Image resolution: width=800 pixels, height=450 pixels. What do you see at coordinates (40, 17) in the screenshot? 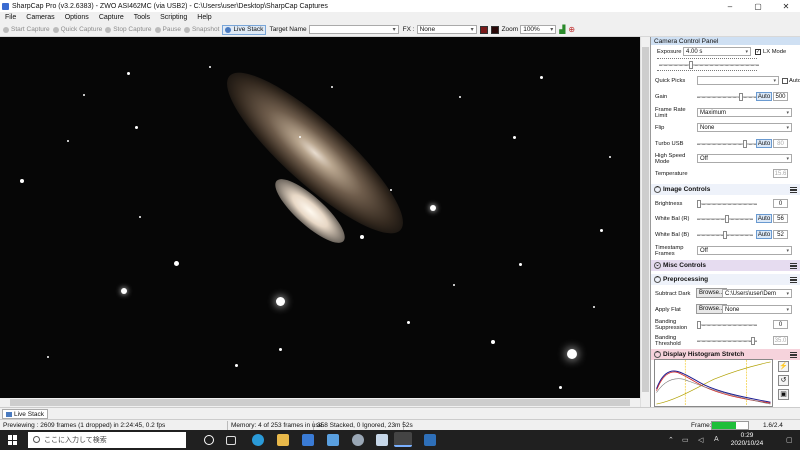
I see `menu-cameras: Cameras` at bounding box center [40, 17].